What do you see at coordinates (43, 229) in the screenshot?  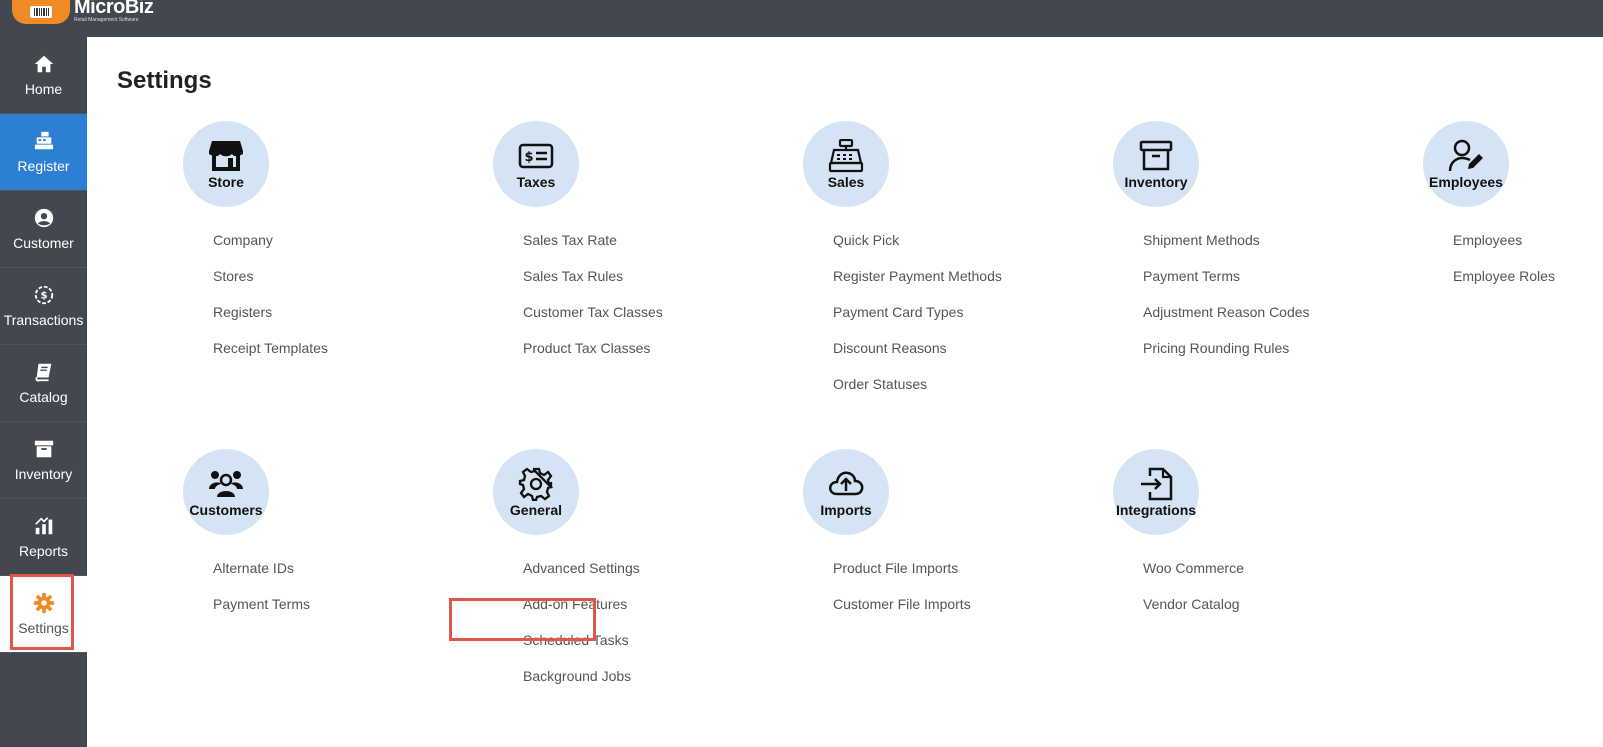 I see `sidebar-item-customer: Customer` at bounding box center [43, 229].